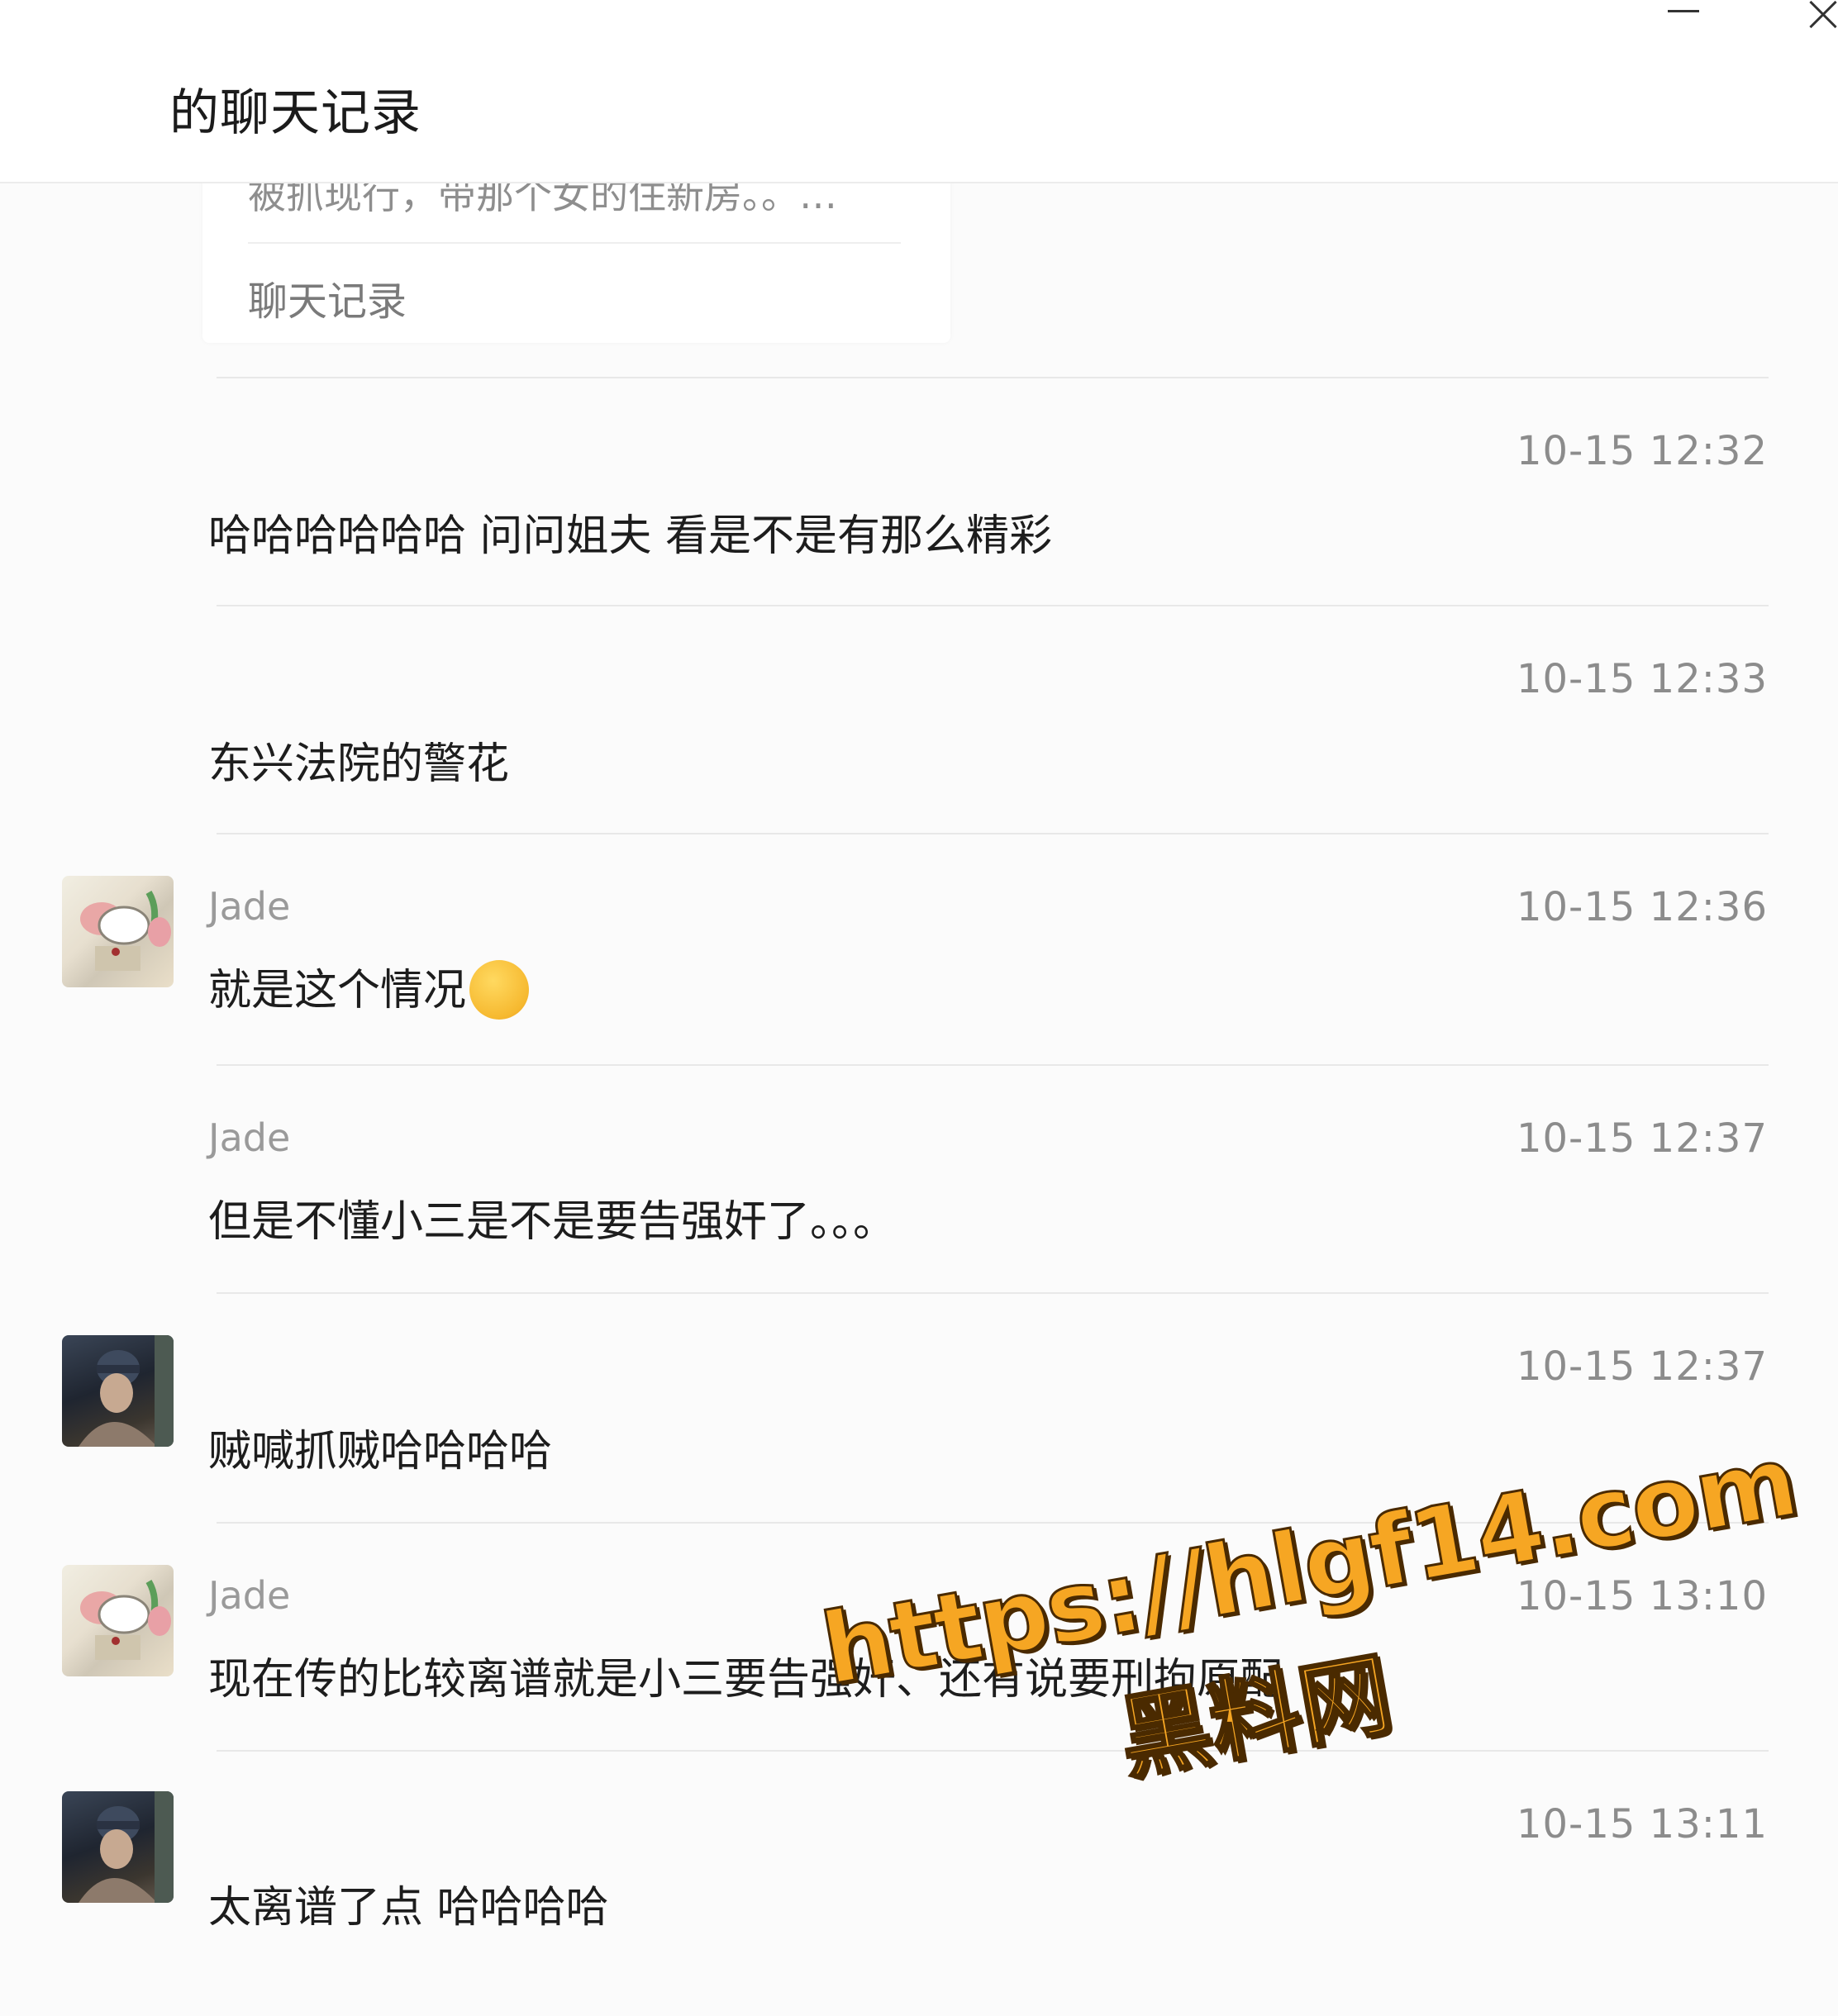  I want to click on message-time: 10-15 12:36, so click(1642, 907).